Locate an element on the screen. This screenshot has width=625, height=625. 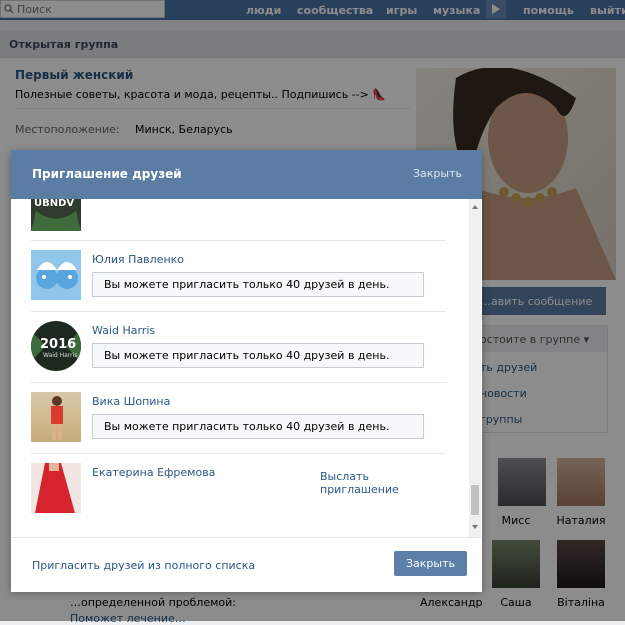
svg-text: 2016 is located at coordinates (58, 344).